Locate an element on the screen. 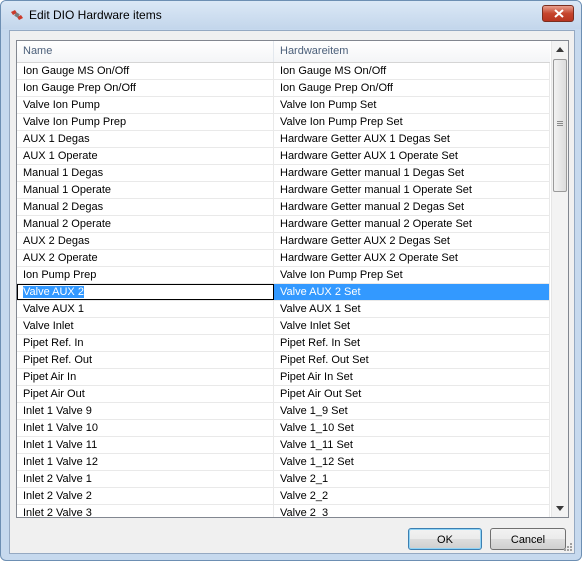 Image resolution: width=582 pixels, height=561 pixels. hardwareitem-cell: Pipet Ref. Out Set is located at coordinates (412, 360).